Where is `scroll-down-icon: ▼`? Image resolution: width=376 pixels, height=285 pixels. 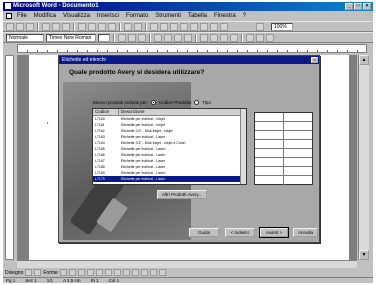
scroll-down-icon: ▼ is located at coordinates (364, 255).